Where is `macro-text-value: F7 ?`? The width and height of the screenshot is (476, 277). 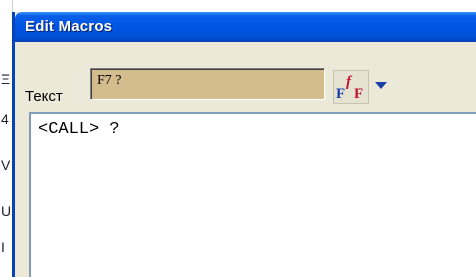 macro-text-value: F7 ? is located at coordinates (109, 80).